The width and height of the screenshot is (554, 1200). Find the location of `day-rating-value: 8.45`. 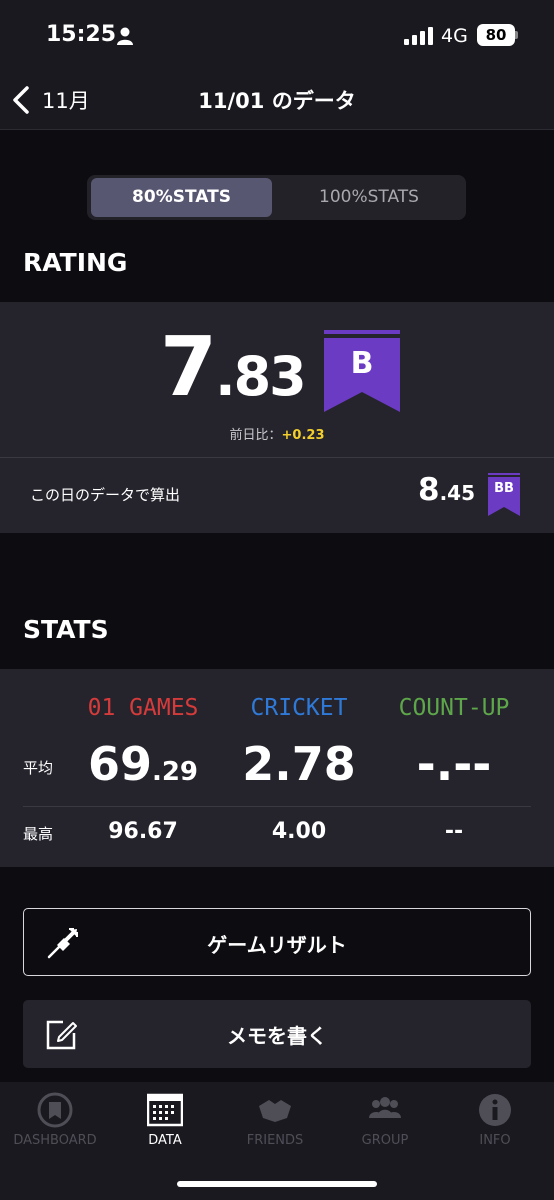

day-rating-value: 8.45 is located at coordinates (446, 490).